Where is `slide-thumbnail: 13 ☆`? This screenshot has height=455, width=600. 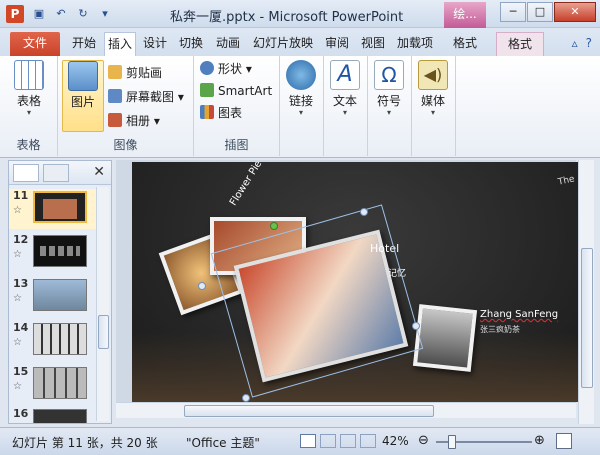 slide-thumbnail: 13 ☆ is located at coordinates (53, 297).